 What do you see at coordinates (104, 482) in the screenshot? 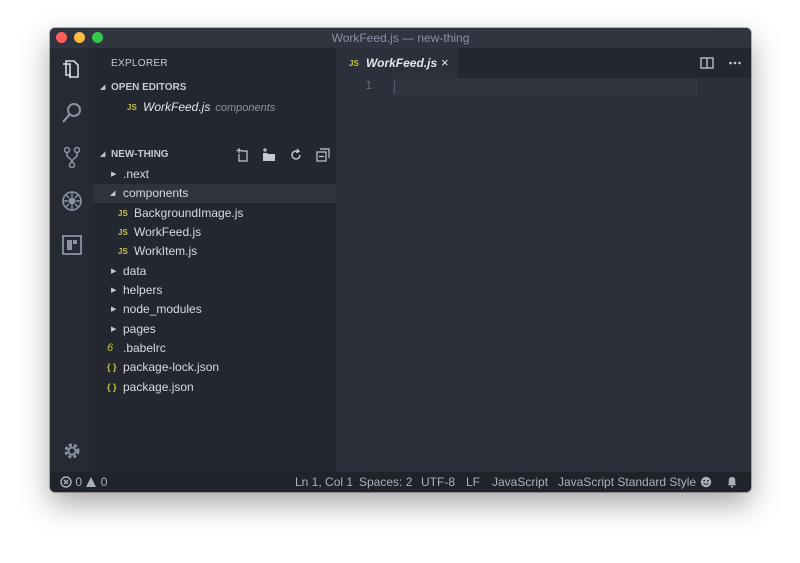
I see `warning-count: 0` at bounding box center [104, 482].